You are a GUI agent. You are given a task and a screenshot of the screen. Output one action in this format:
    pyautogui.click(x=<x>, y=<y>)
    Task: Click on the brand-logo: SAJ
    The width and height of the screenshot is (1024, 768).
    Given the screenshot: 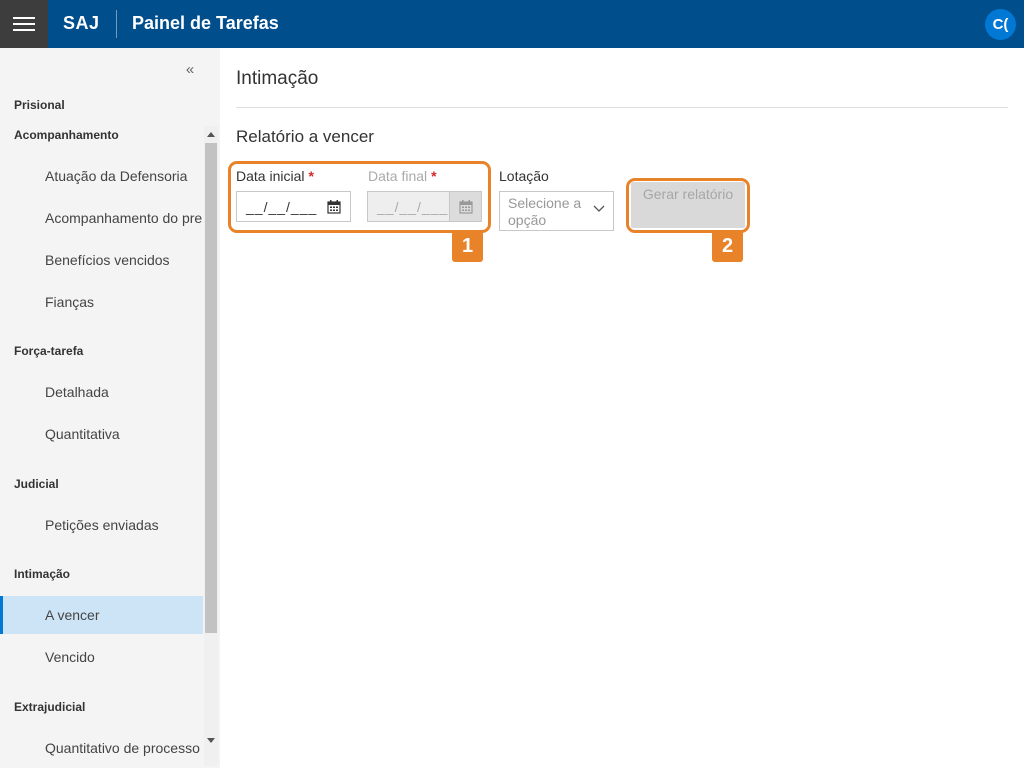 What is the action you would take?
    pyautogui.click(x=81, y=23)
    